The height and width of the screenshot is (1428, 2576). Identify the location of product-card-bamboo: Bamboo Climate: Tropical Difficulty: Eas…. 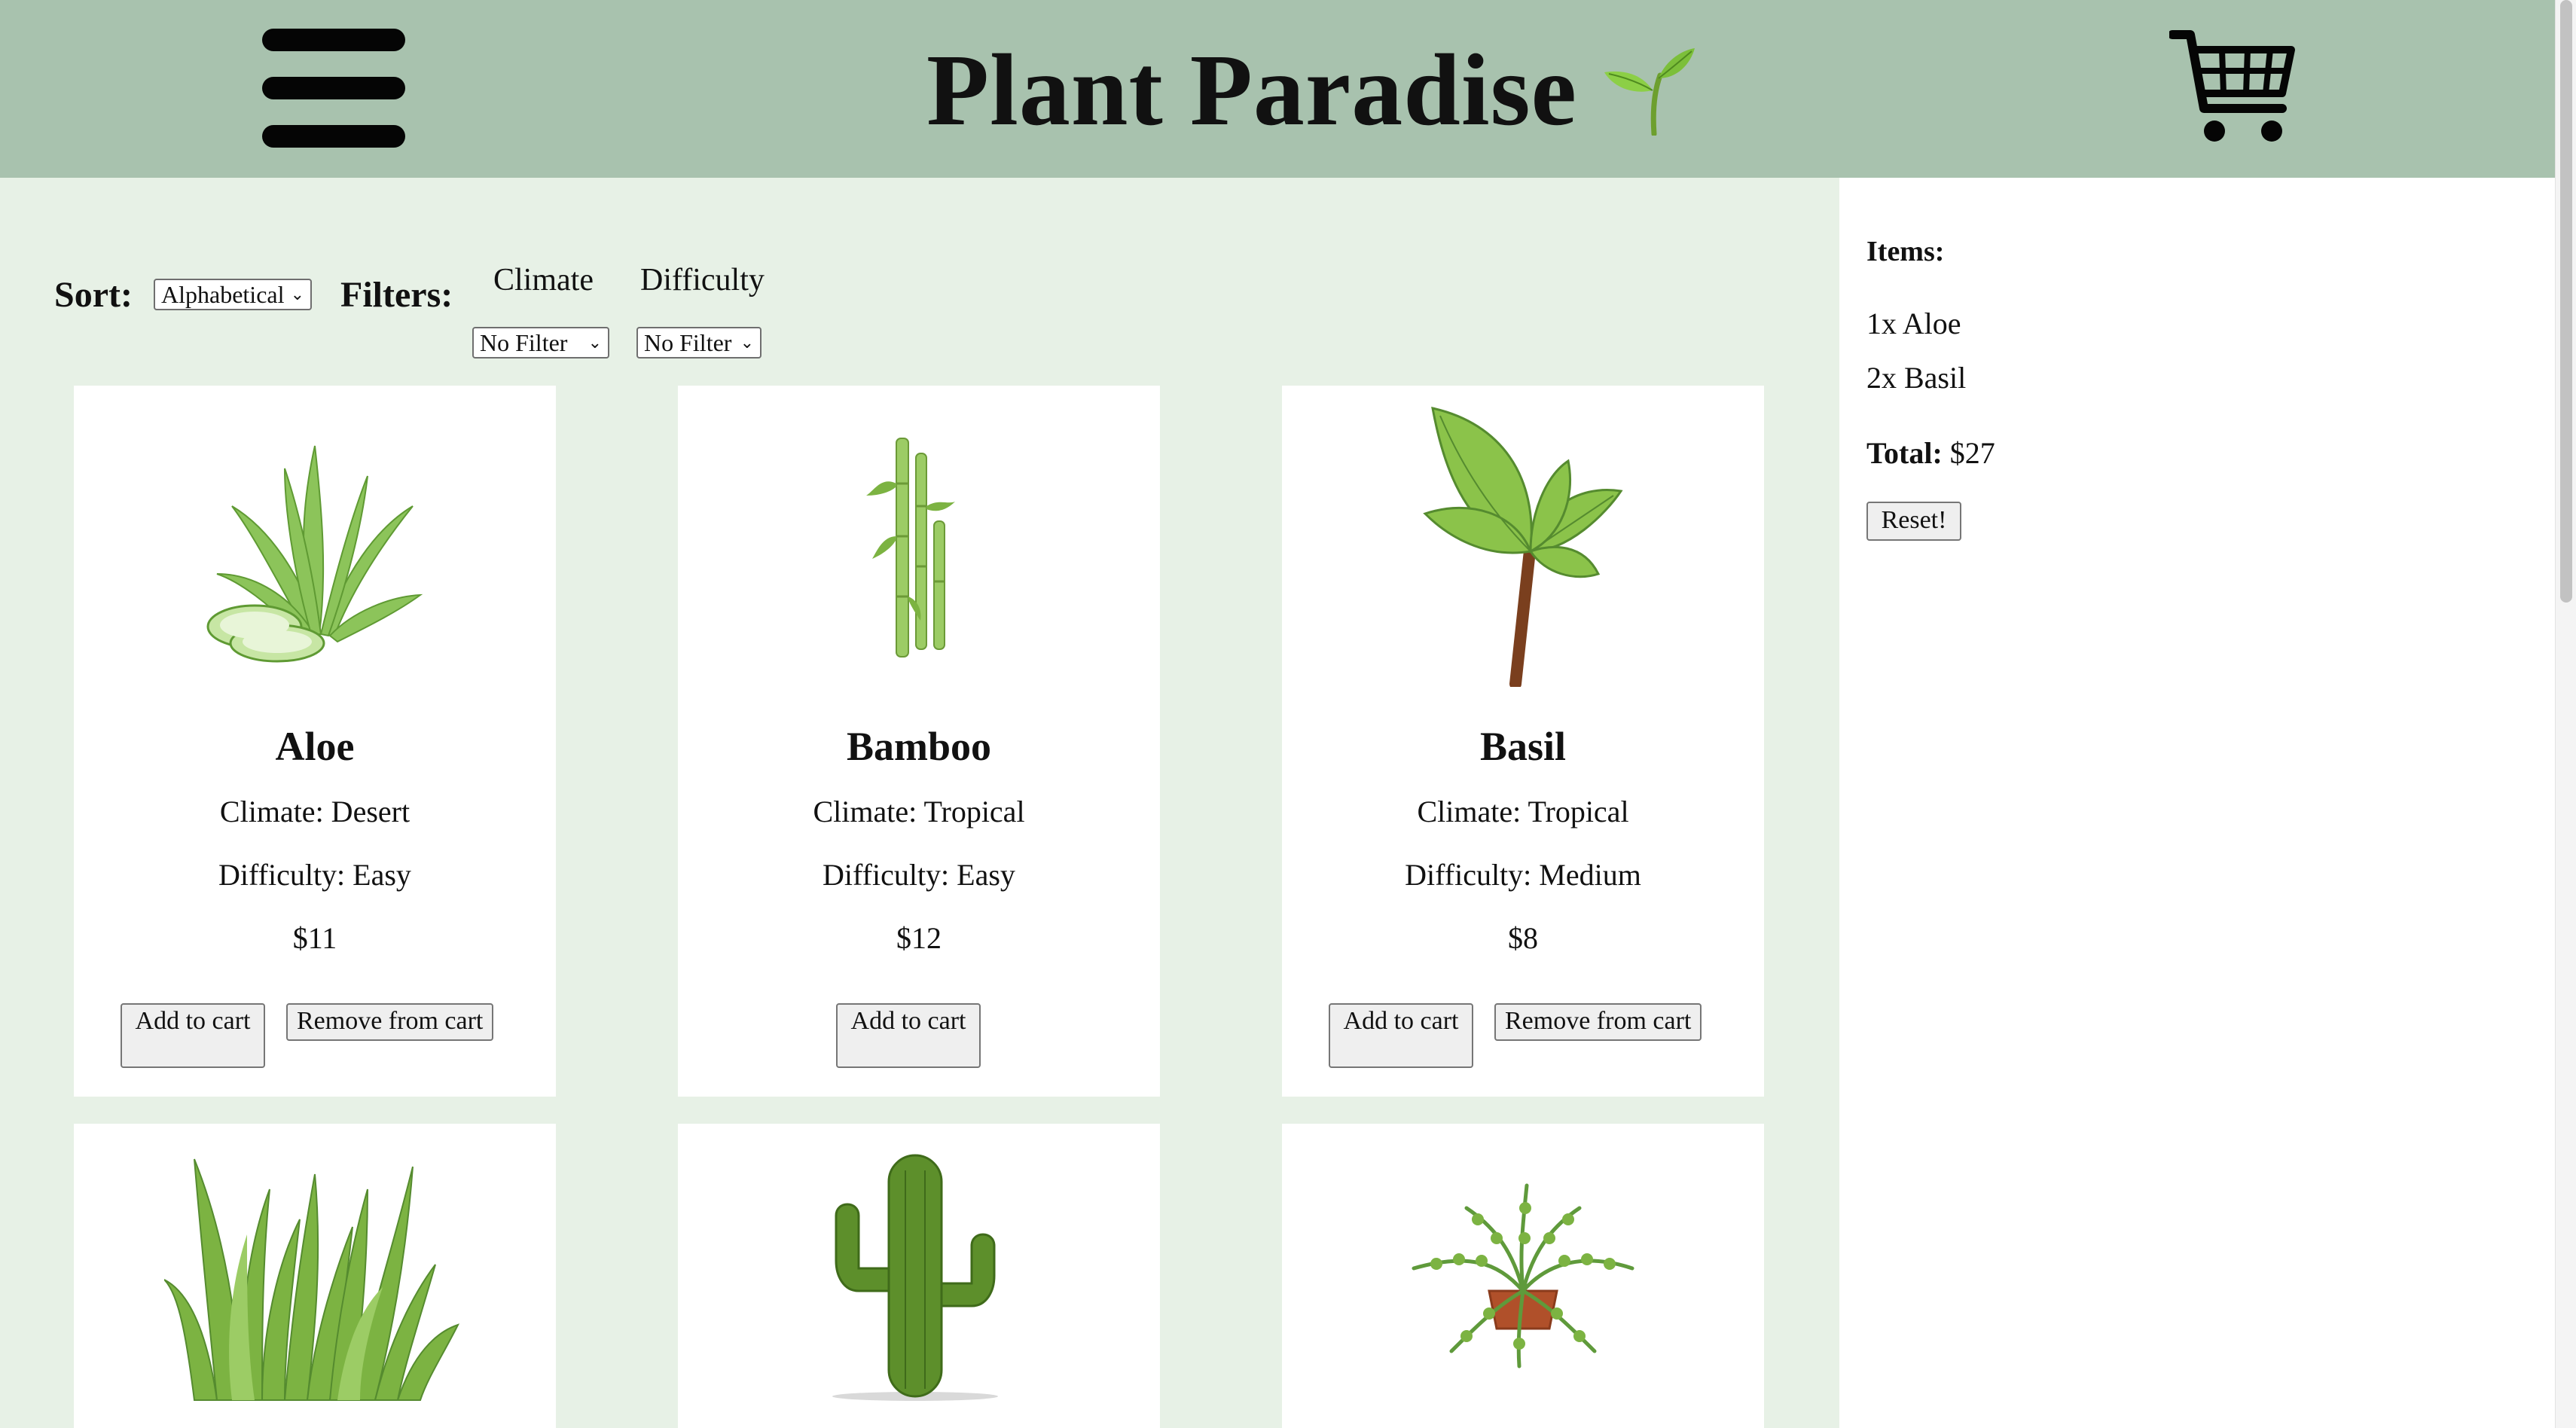
(919, 741).